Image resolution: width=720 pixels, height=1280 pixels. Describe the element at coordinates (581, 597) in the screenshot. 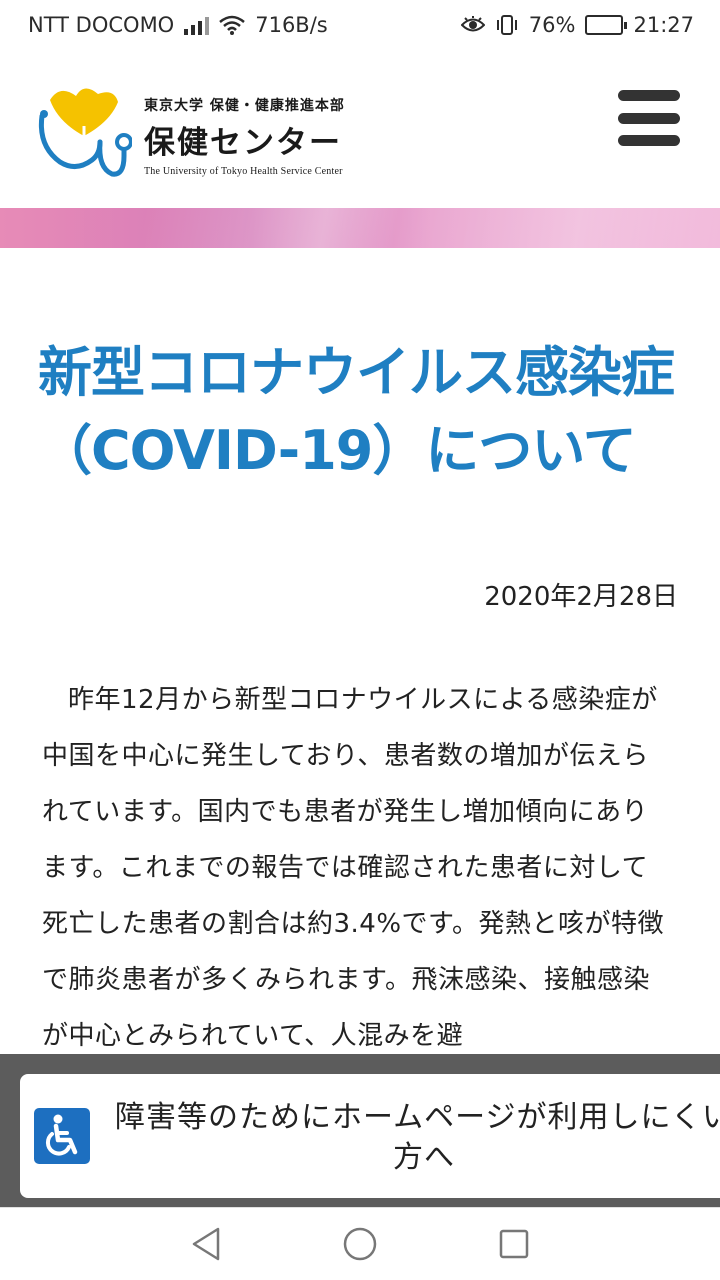

I see `publish-date: 2020年2月28日` at that location.